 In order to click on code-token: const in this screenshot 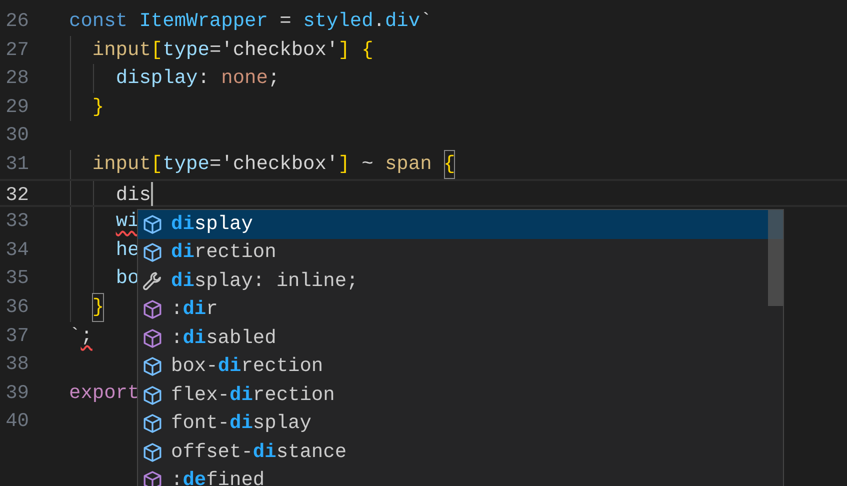, I will do `click(99, 21)`.